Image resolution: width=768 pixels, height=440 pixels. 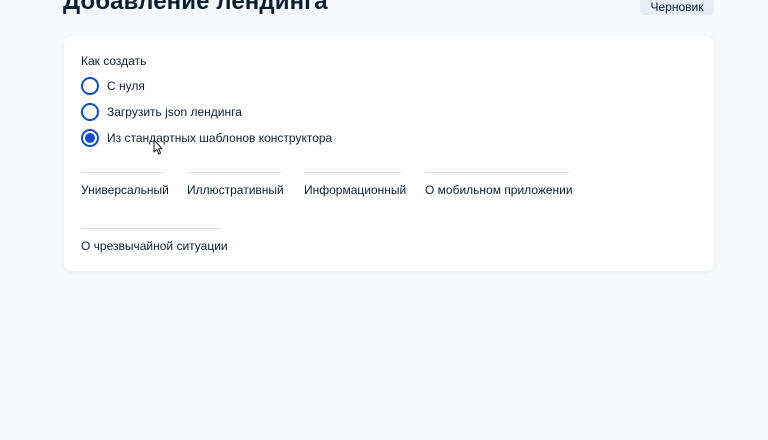 I want to click on radio-checked-icon, so click(x=90, y=138).